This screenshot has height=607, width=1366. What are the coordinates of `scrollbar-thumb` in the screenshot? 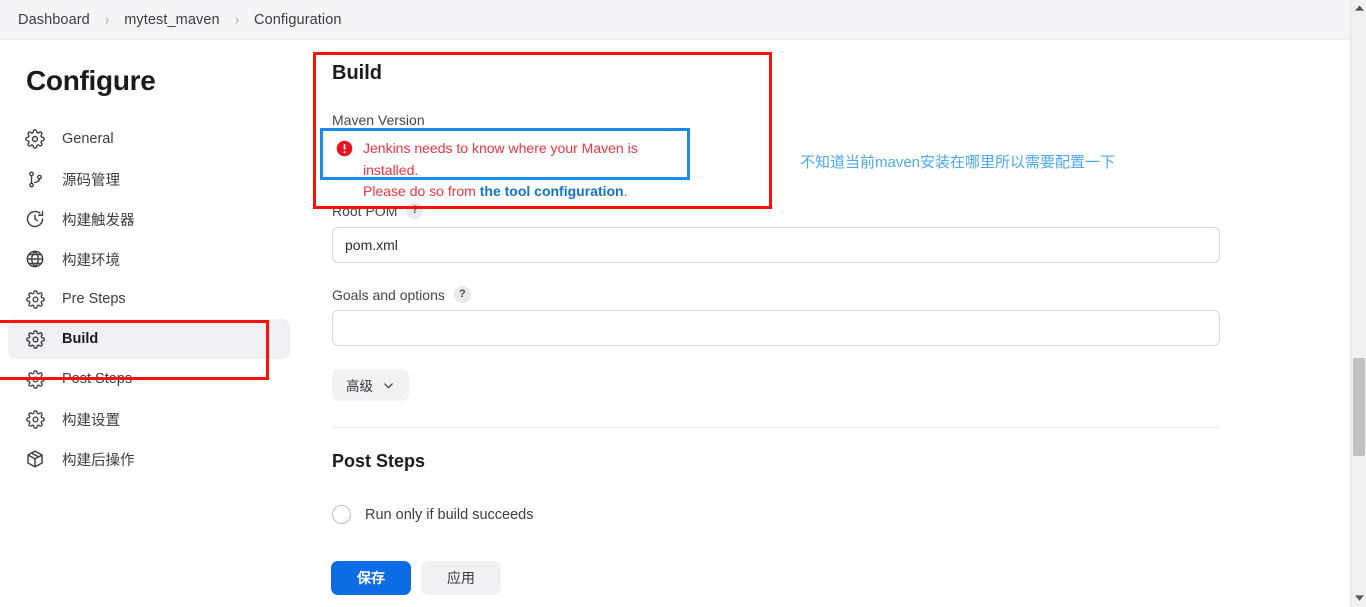 It's located at (1359, 407).